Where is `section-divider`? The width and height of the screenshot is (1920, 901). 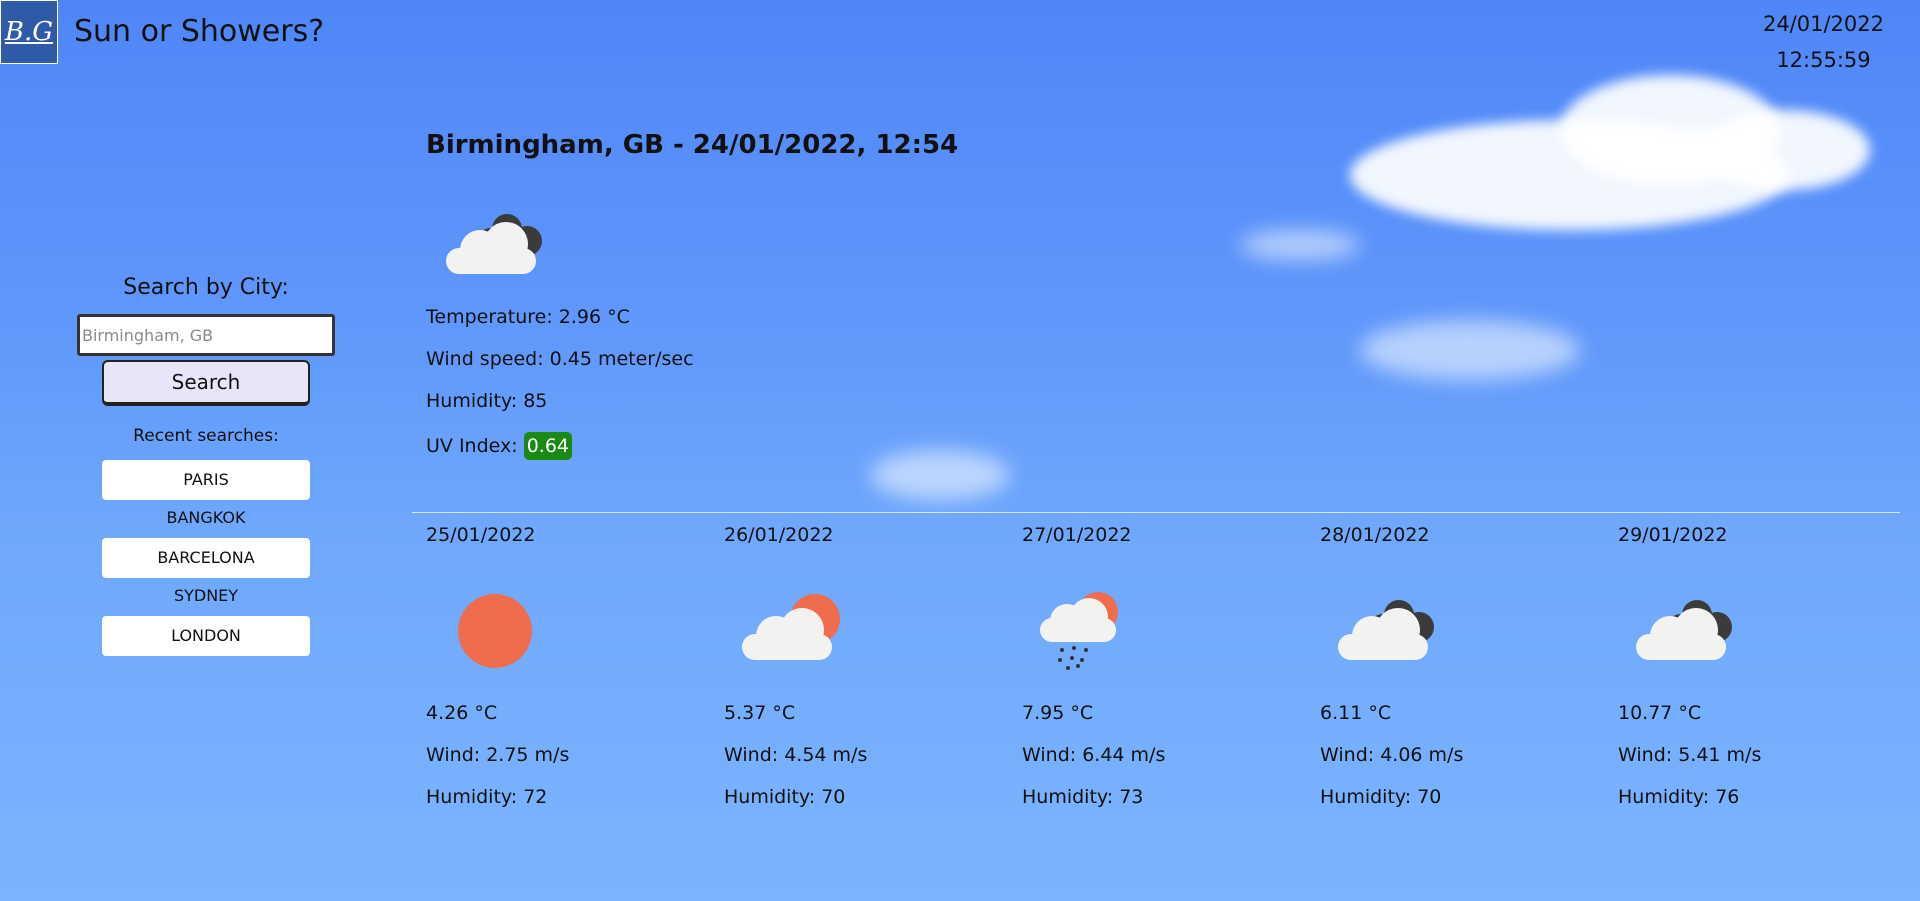 section-divider is located at coordinates (1156, 512).